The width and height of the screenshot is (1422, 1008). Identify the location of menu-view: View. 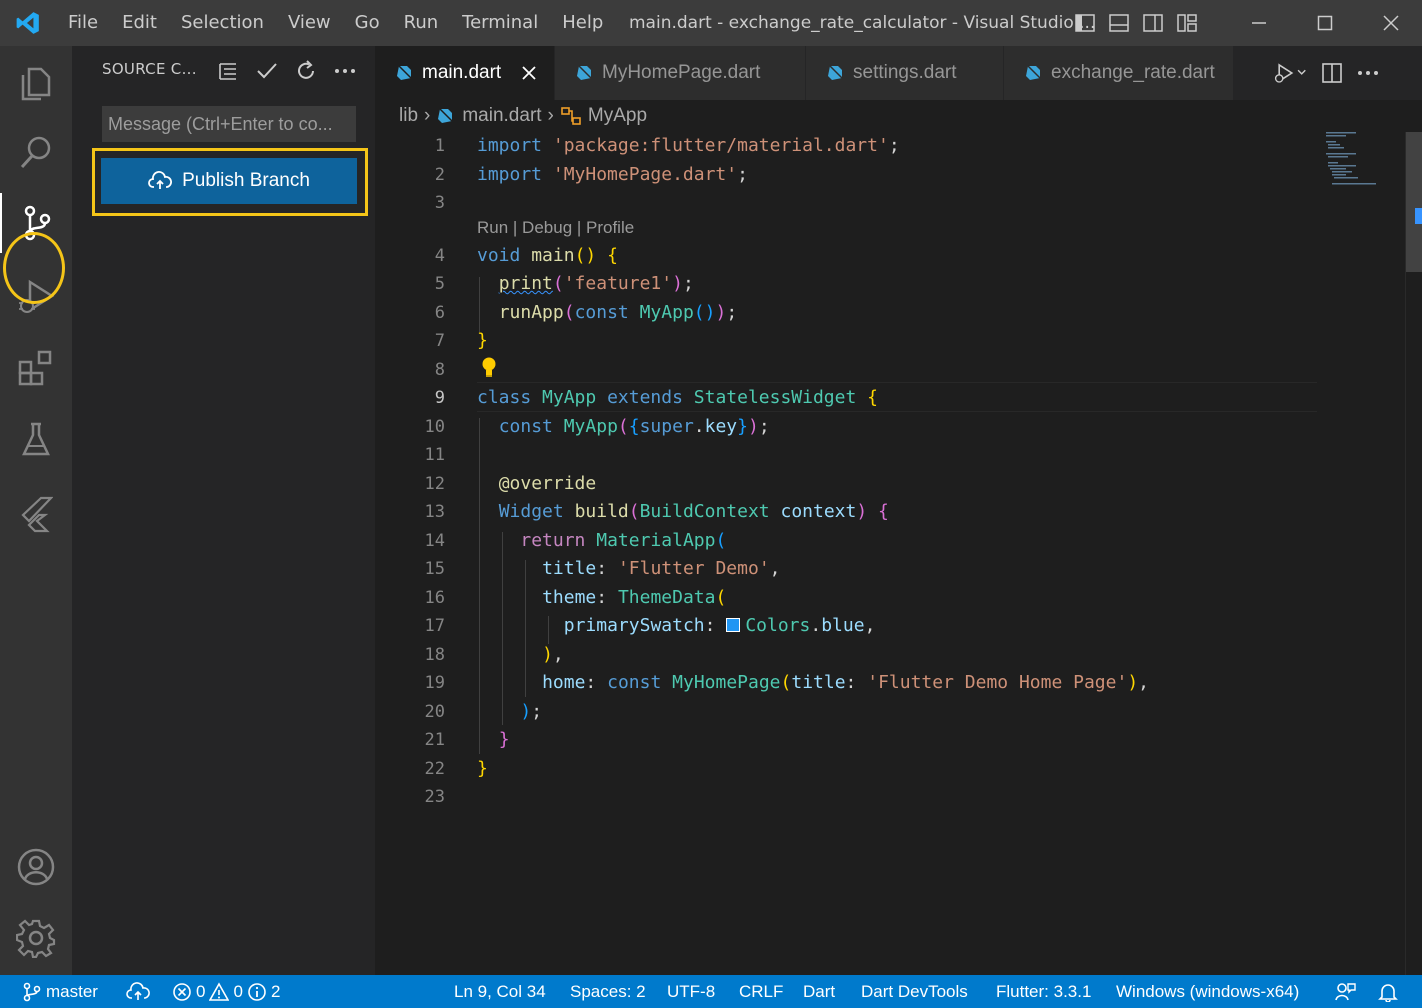
(309, 23).